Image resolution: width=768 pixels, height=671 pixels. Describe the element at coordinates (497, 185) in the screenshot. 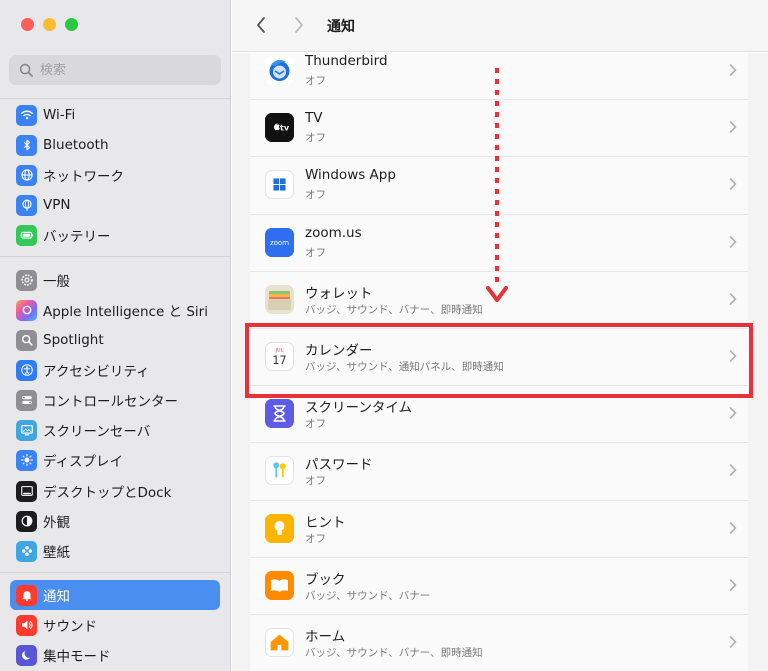

I see `dotted-arrow-down-icon` at that location.